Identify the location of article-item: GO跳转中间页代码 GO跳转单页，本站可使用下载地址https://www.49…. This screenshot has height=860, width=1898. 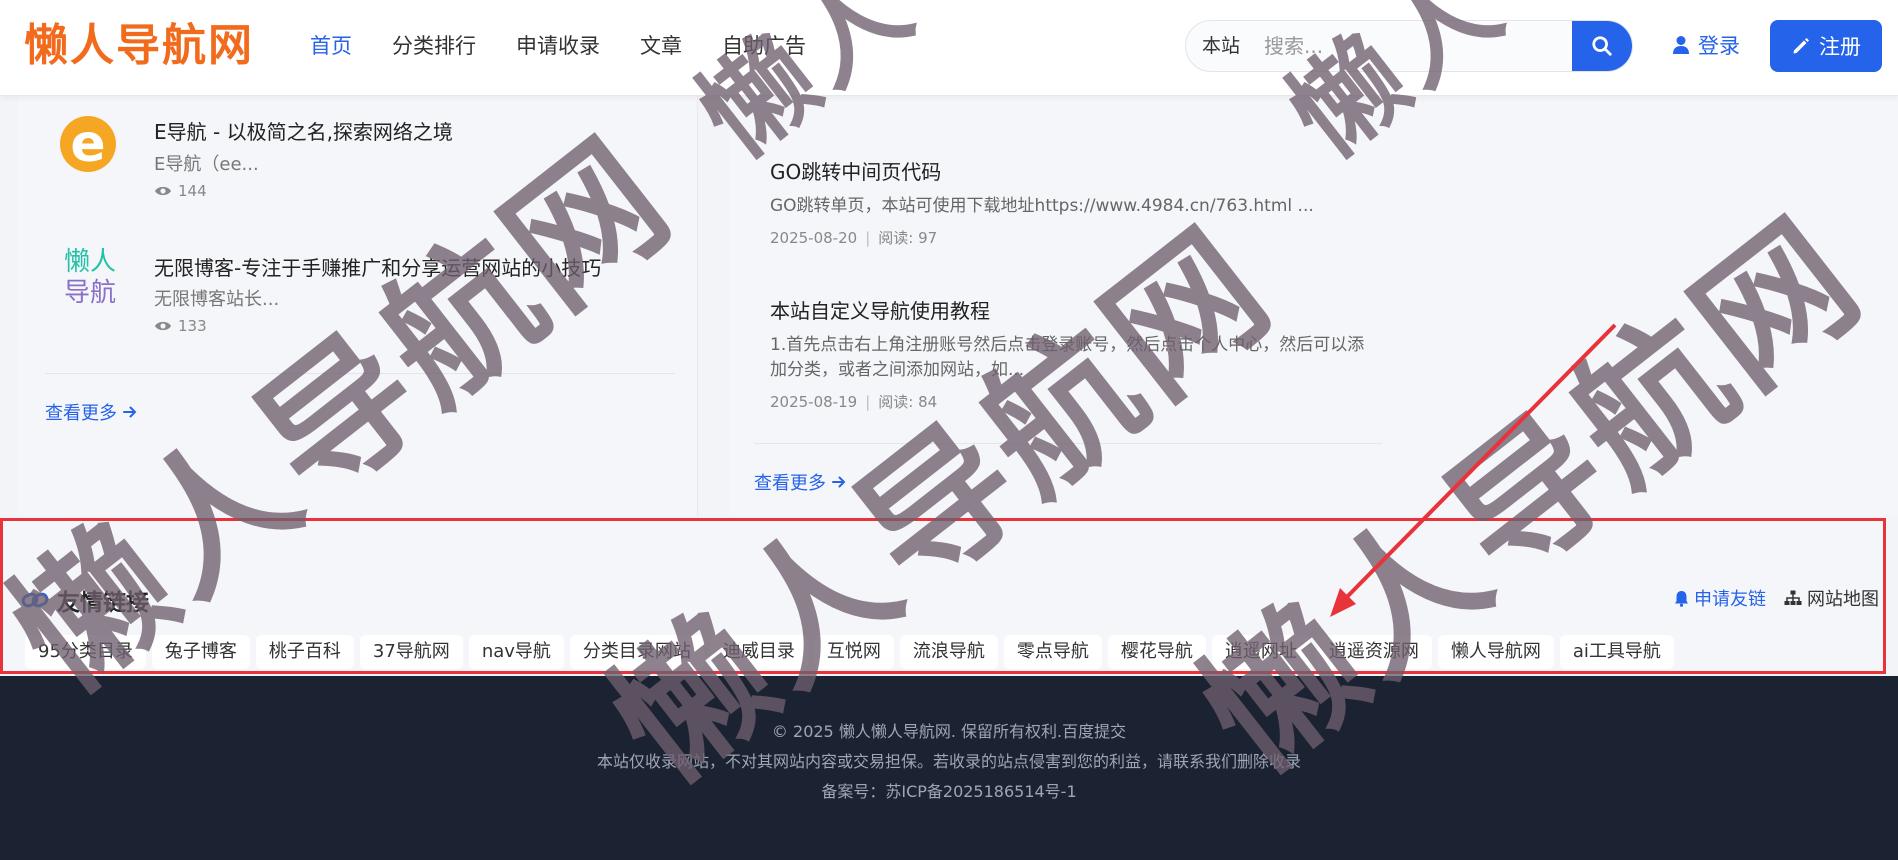
(1075, 202).